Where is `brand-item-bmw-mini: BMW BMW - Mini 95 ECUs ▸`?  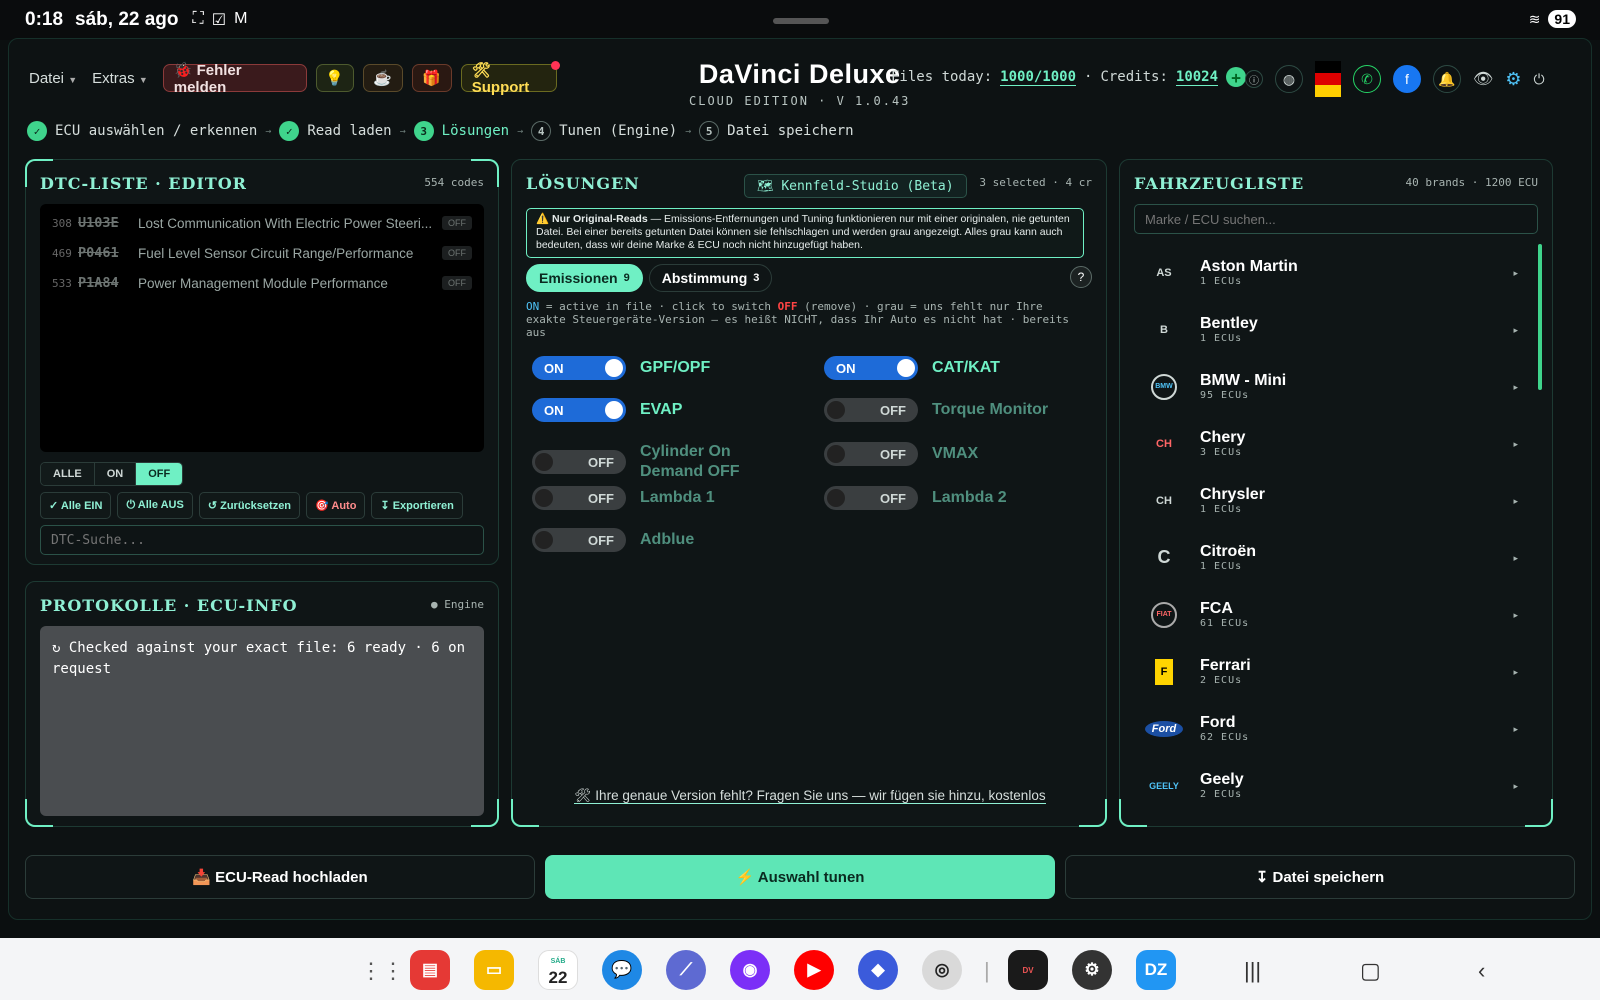 brand-item-bmw-mini: BMW BMW - Mini 95 ECUs ▸ is located at coordinates (1332, 386).